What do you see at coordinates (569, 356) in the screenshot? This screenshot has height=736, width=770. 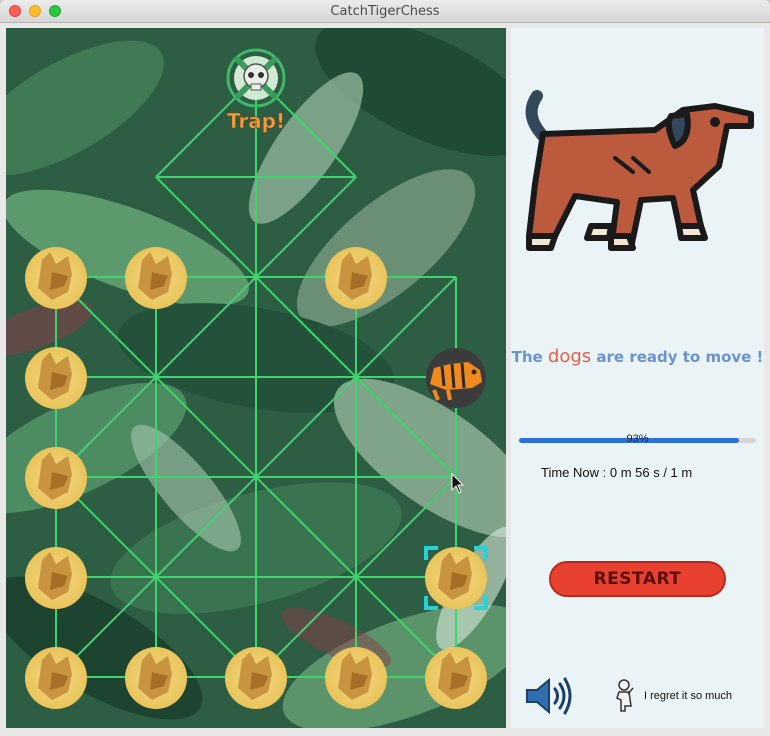 I see `status-highlight: dogs` at bounding box center [569, 356].